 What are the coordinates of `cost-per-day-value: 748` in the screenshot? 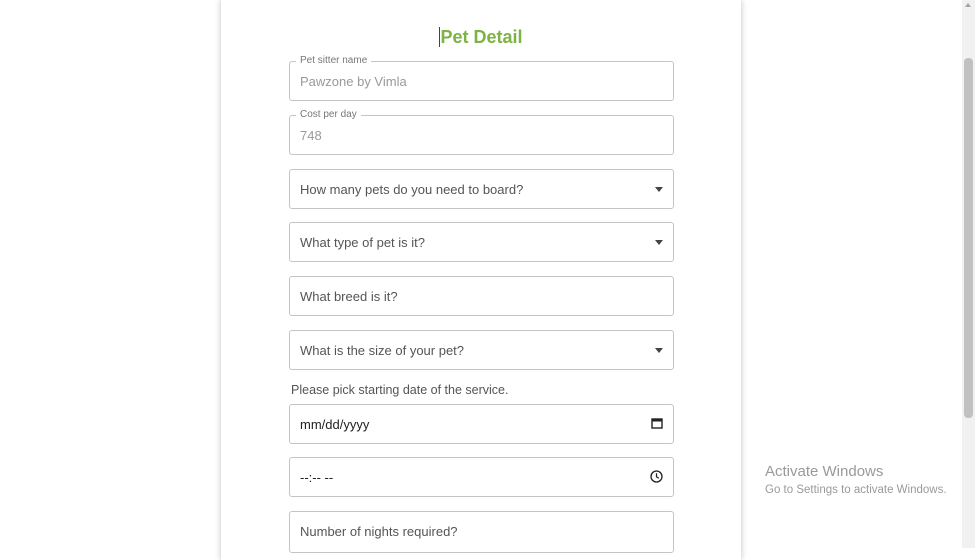 It's located at (311, 135).